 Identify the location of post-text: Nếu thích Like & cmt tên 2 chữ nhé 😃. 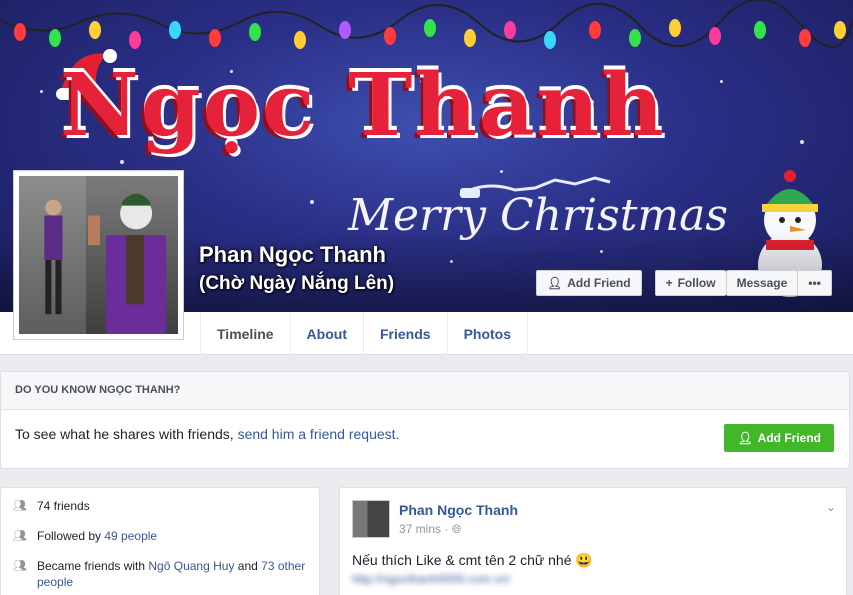
(472, 560).